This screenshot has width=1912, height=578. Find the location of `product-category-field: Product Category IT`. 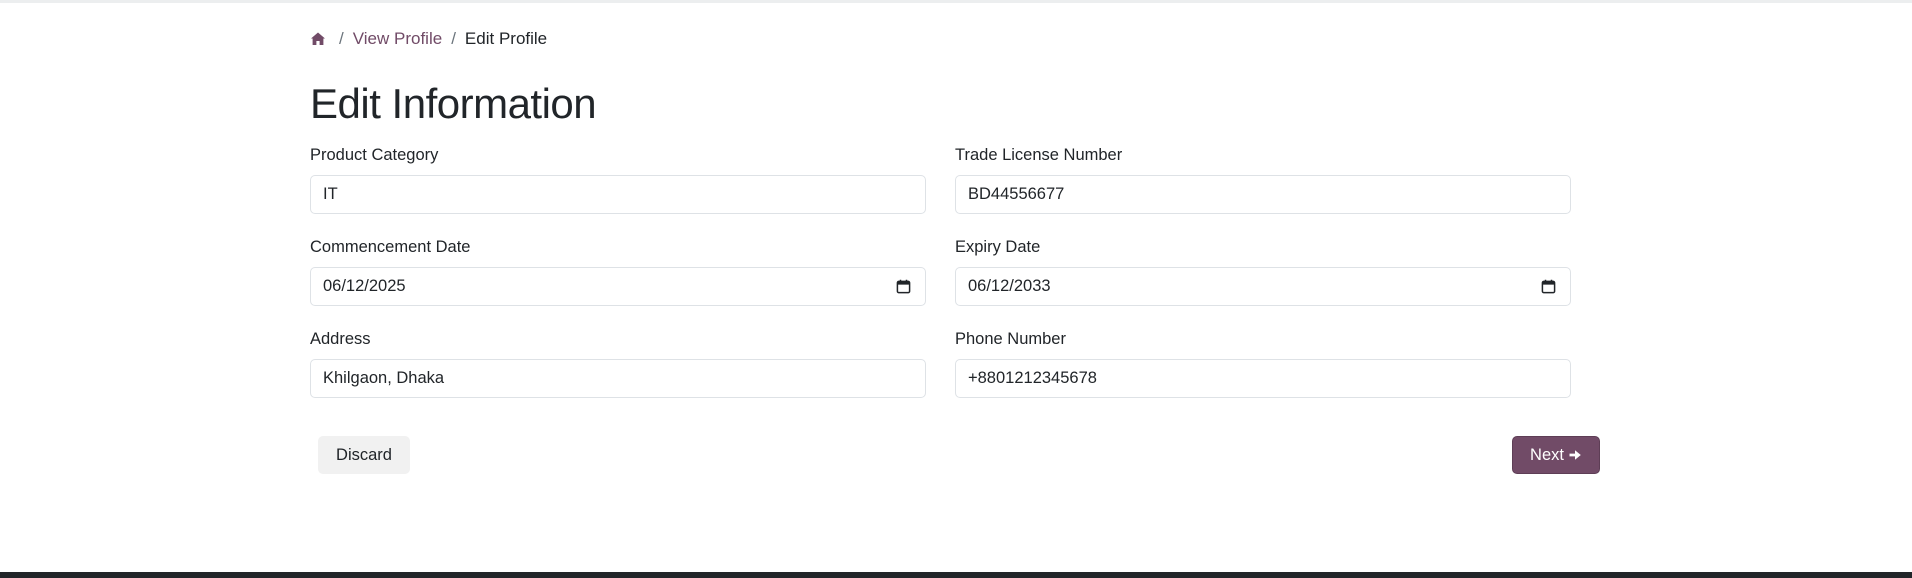

product-category-field: Product Category IT is located at coordinates (618, 179).